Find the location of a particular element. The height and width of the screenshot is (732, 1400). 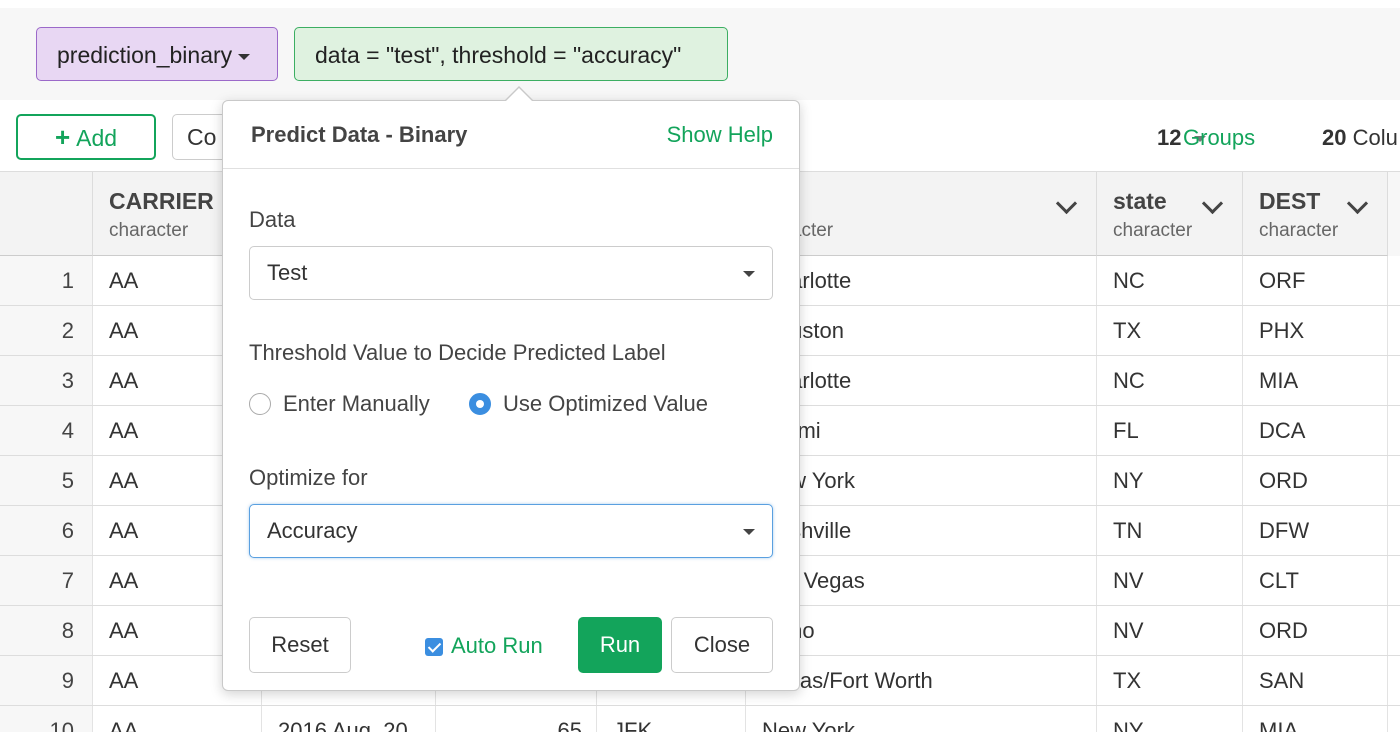

groups-dropdown: 12 Groups is located at coordinates (1206, 138).